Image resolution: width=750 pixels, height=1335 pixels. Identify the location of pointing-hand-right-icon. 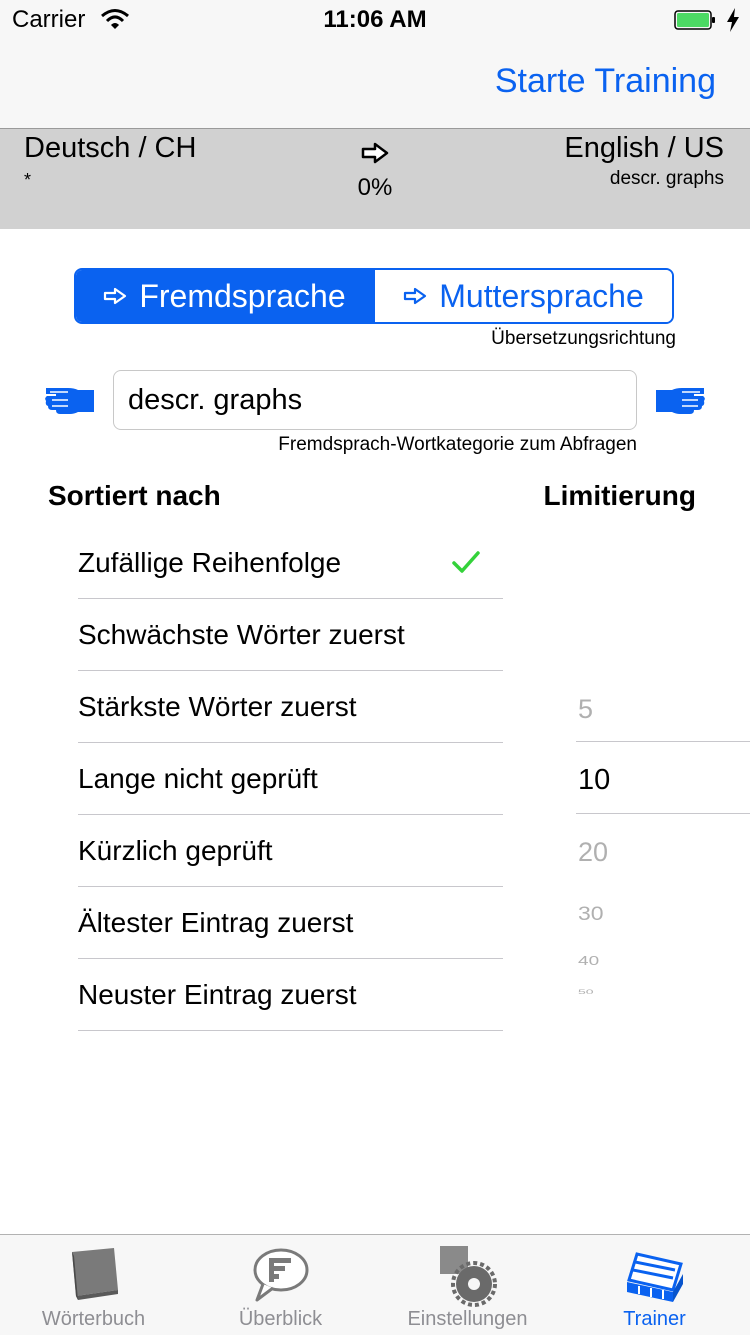
(680, 400).